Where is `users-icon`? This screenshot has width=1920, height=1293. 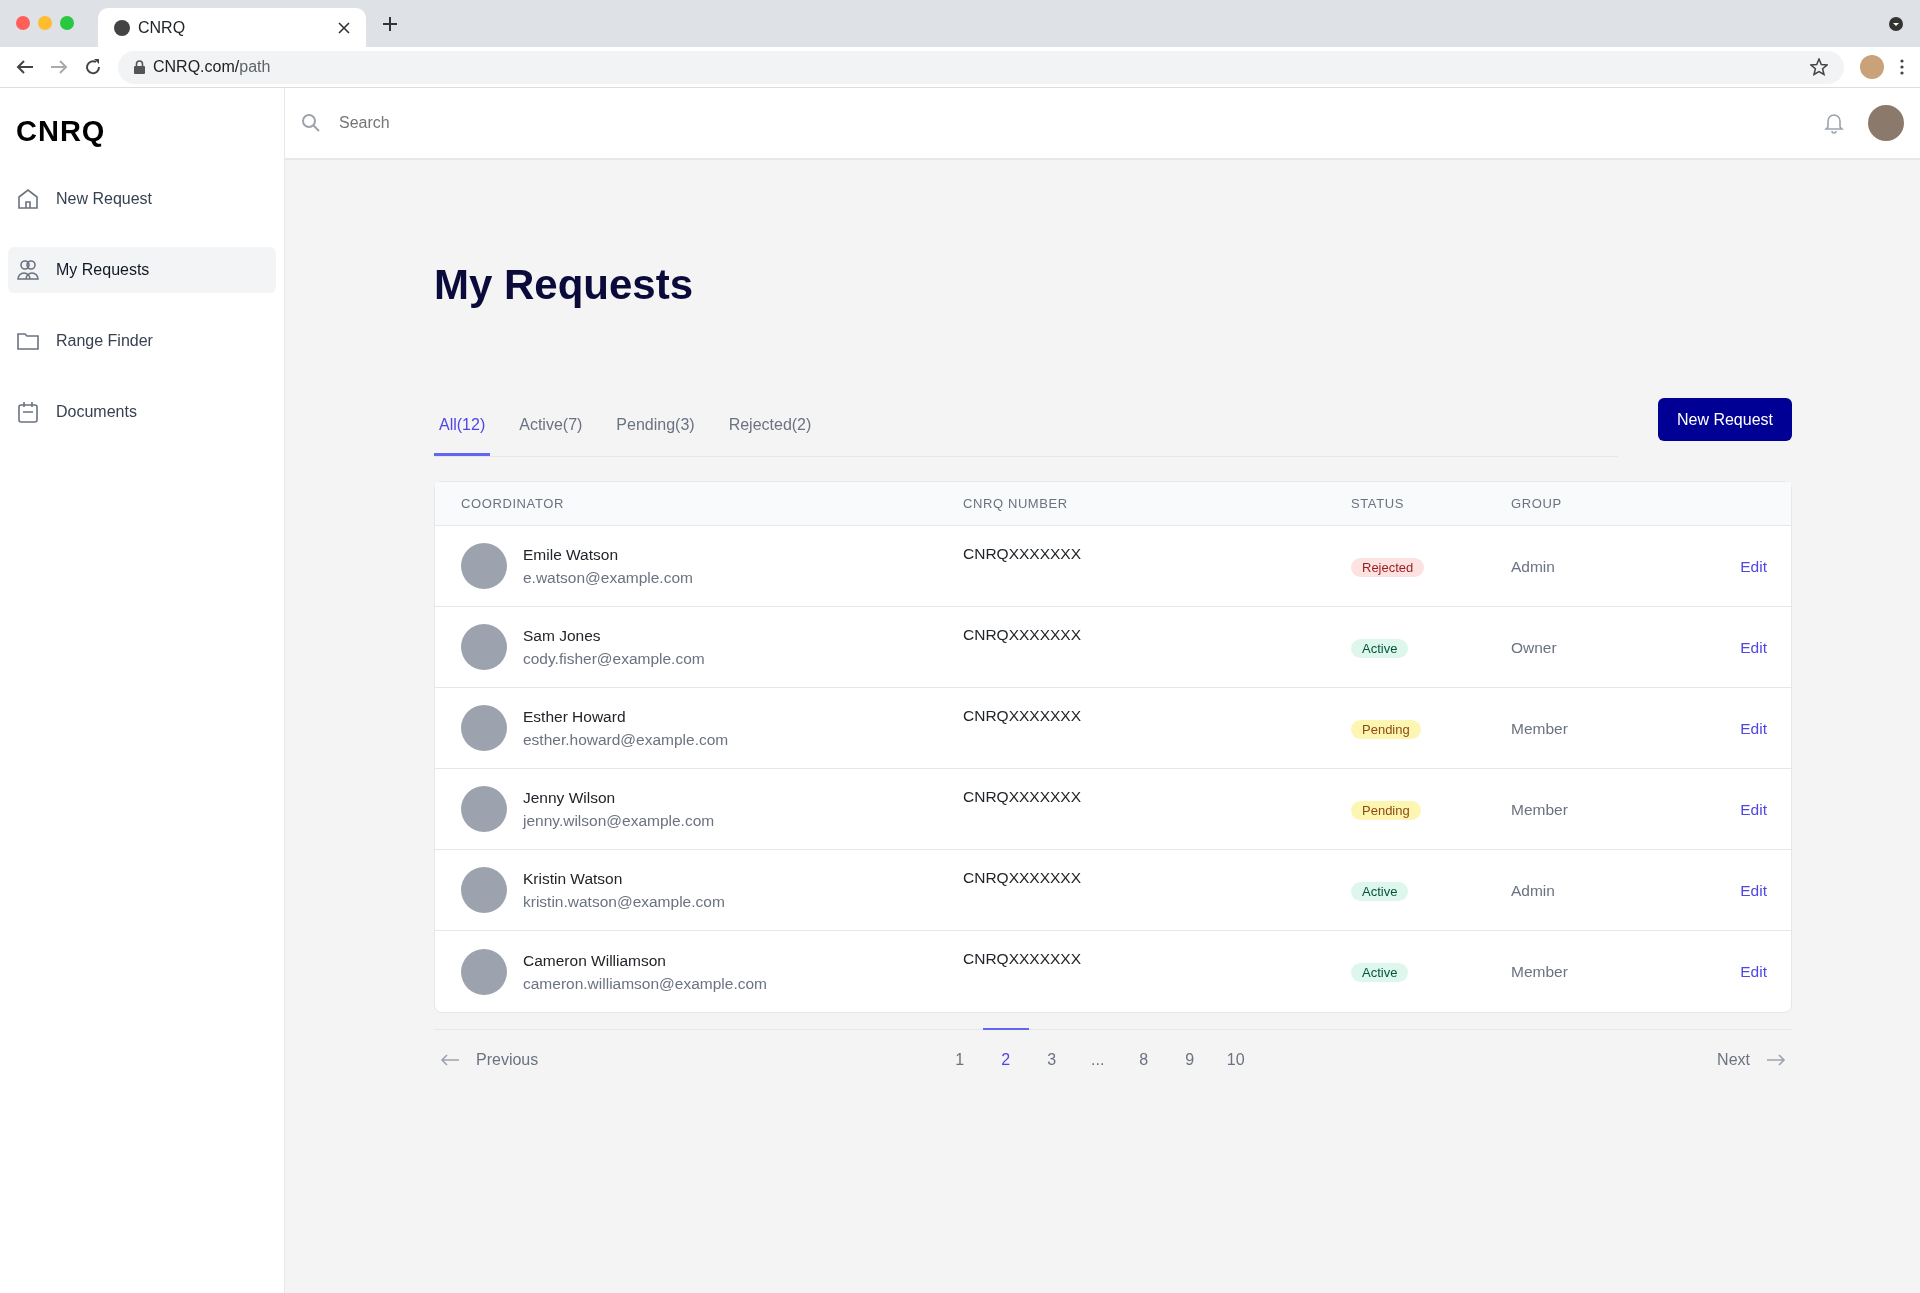 users-icon is located at coordinates (28, 269).